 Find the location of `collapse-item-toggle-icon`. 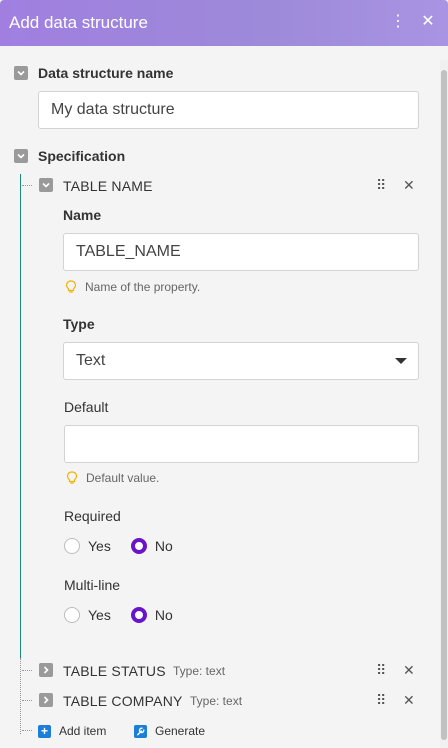

collapse-item-toggle-icon is located at coordinates (46, 185).